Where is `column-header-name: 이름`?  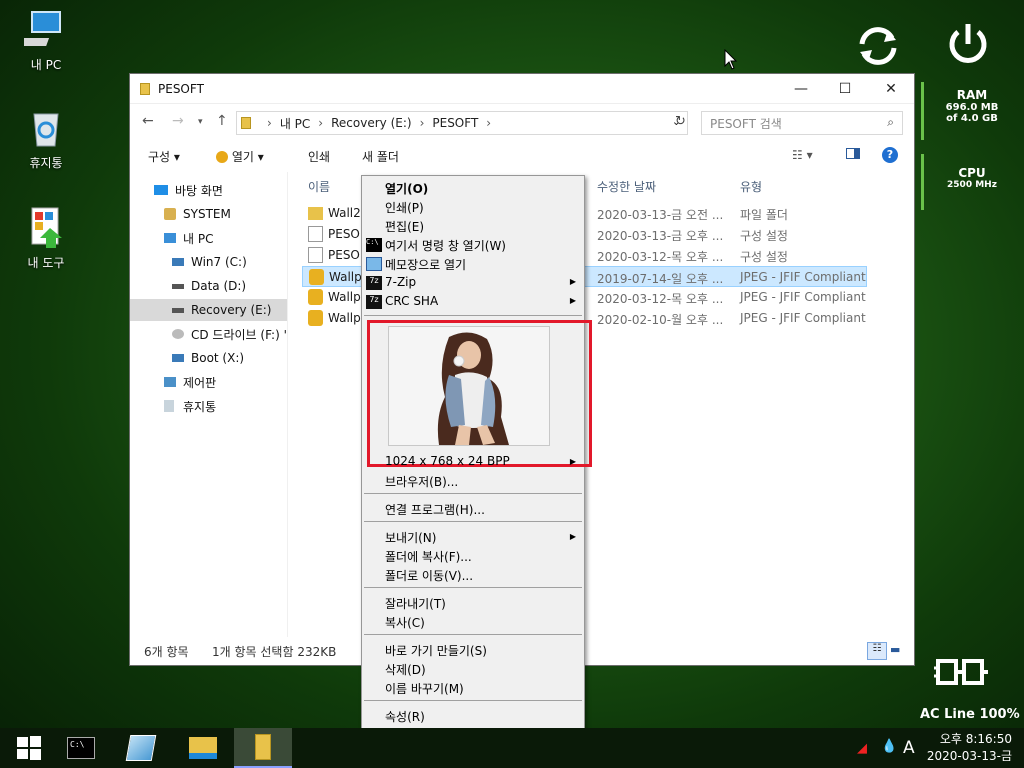 column-header-name: 이름 is located at coordinates (319, 186).